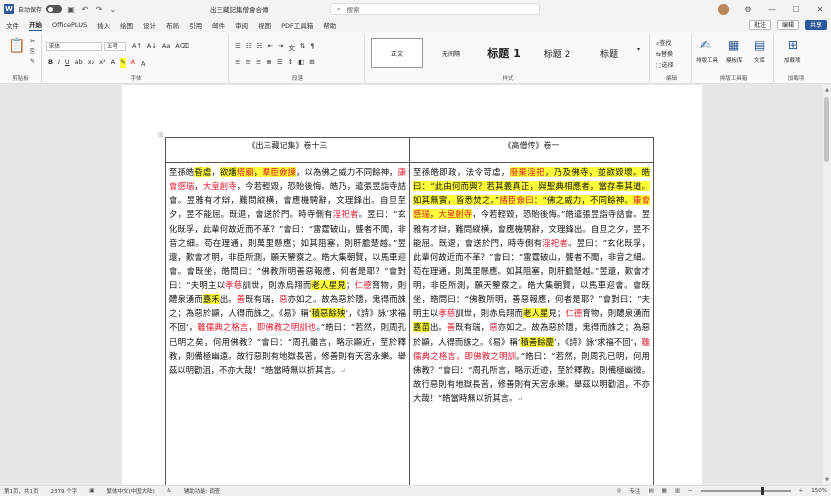  I want to click on vertical-scrollbar: ▲ ▼, so click(827, 285).